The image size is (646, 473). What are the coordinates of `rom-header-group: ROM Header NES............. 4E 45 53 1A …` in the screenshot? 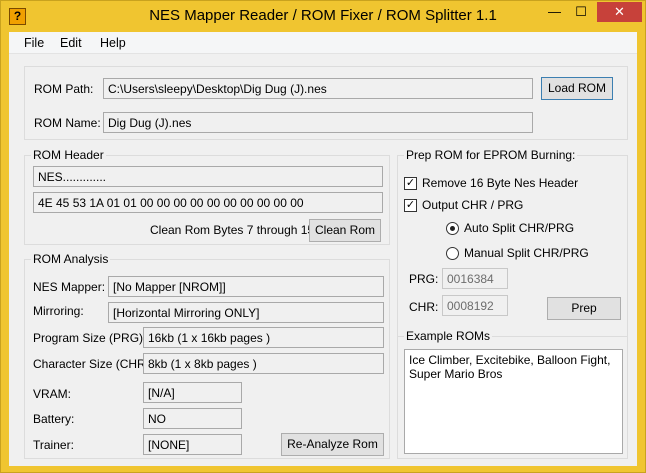 It's located at (207, 196).